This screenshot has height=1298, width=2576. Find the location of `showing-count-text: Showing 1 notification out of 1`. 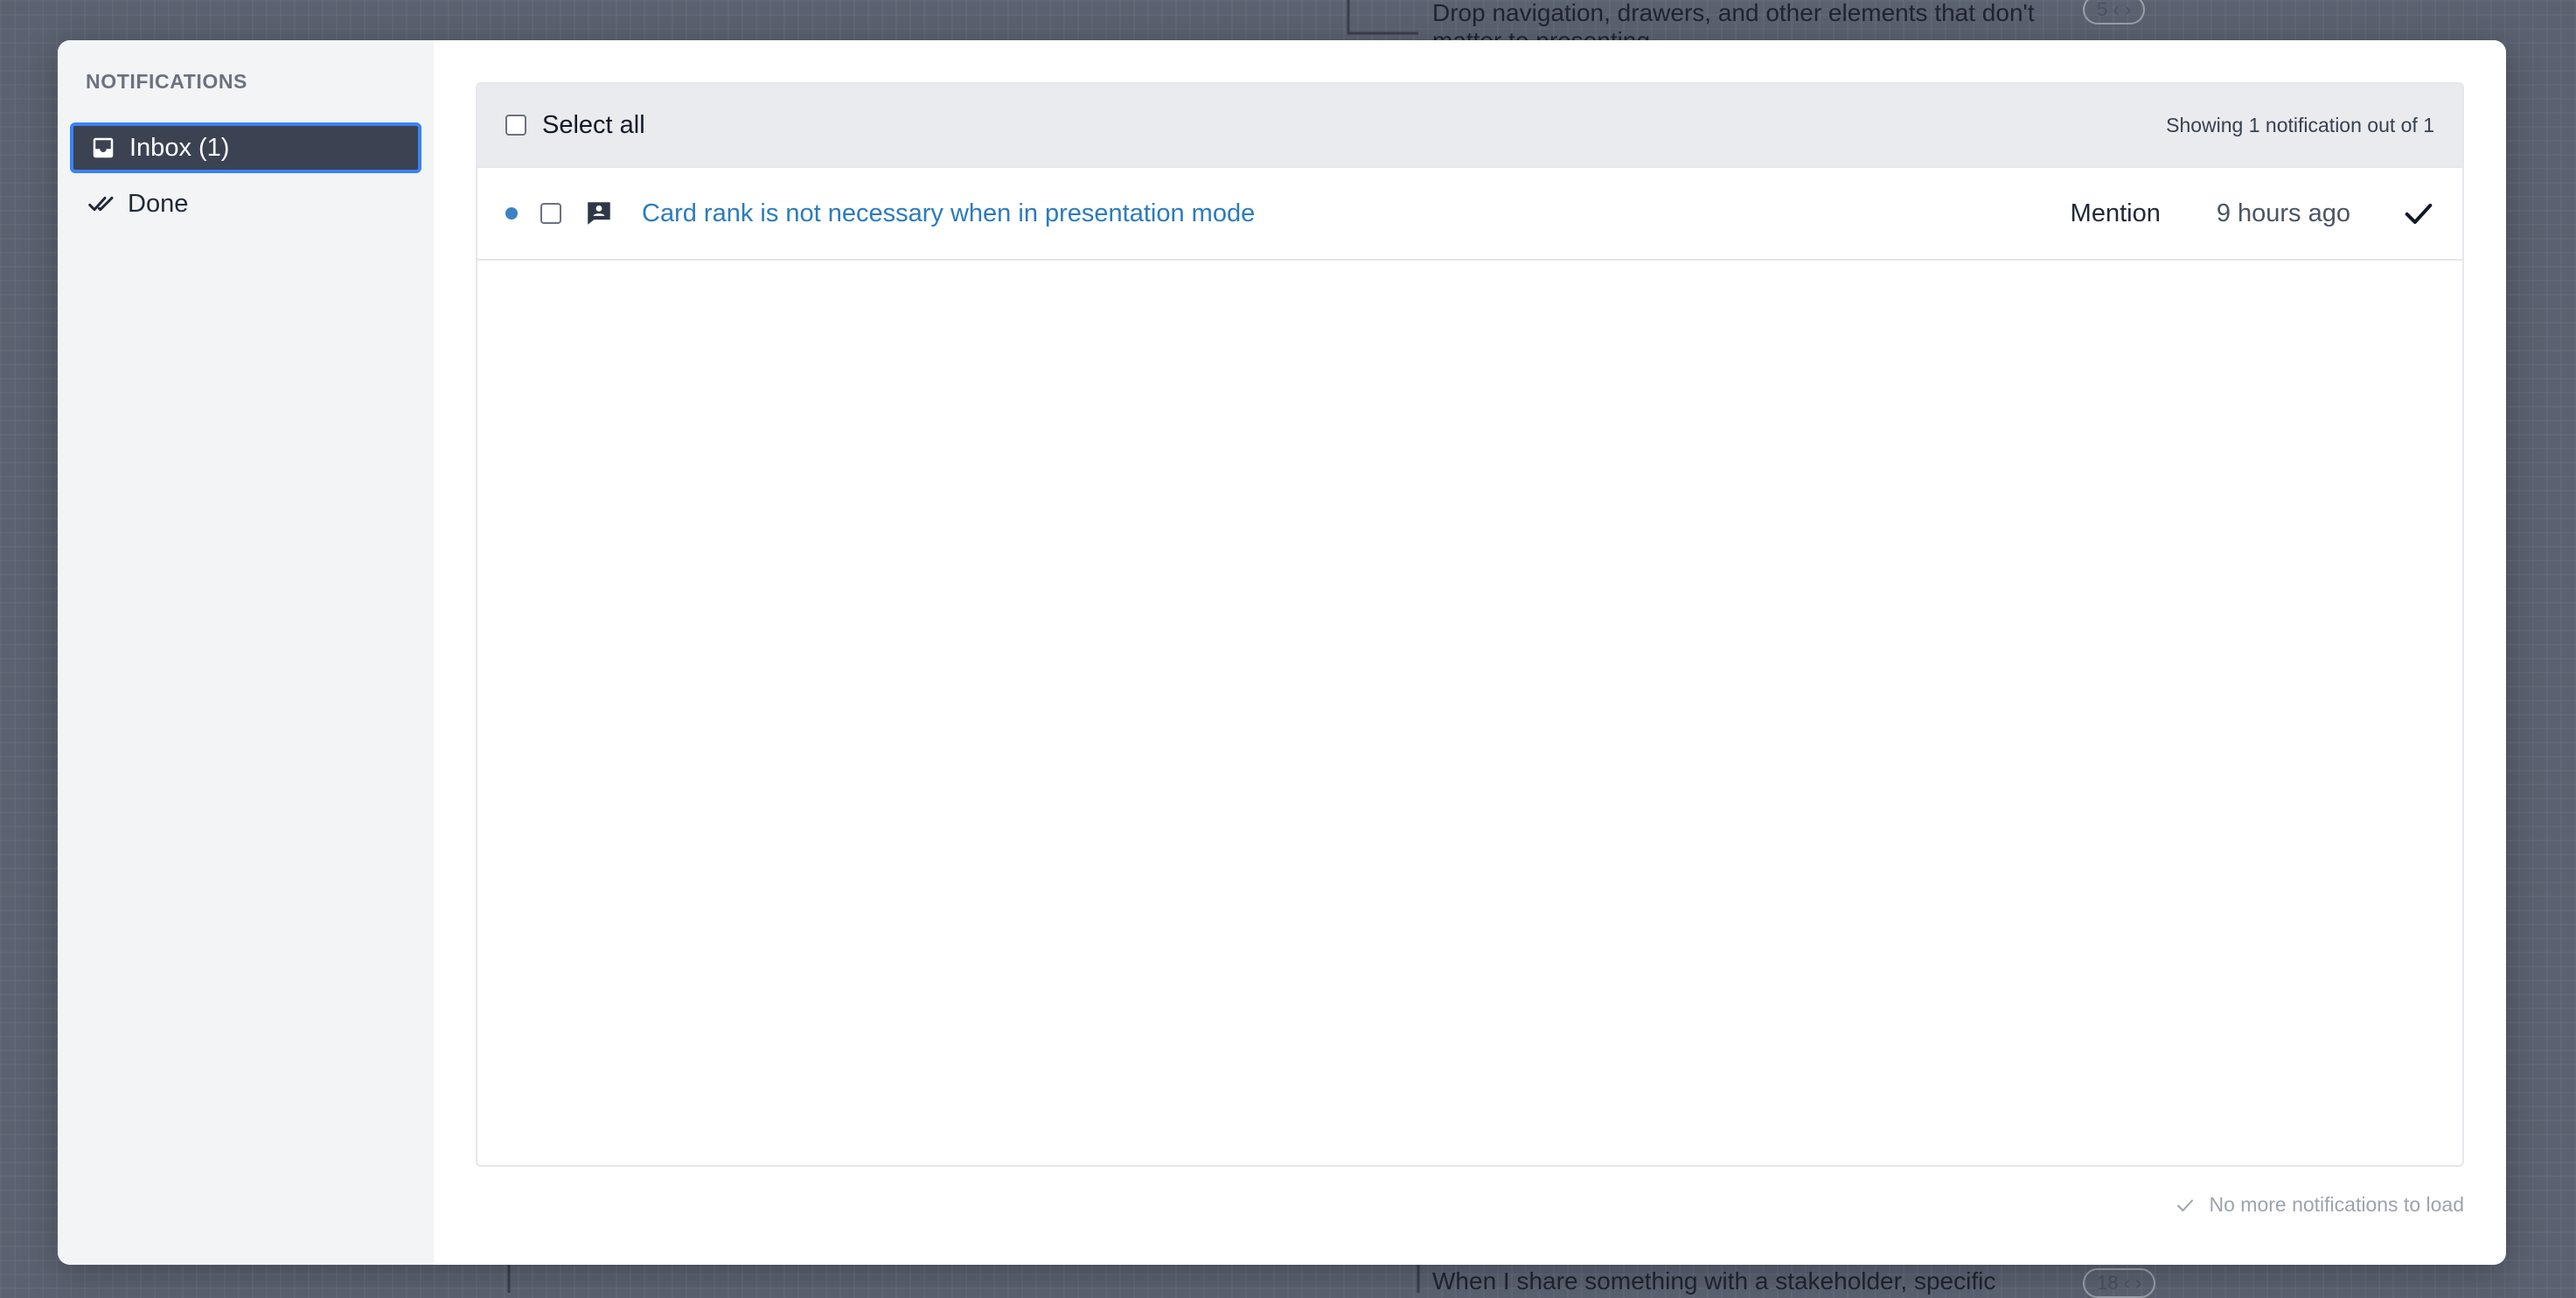

showing-count-text: Showing 1 notification out of 1 is located at coordinates (2300, 124).